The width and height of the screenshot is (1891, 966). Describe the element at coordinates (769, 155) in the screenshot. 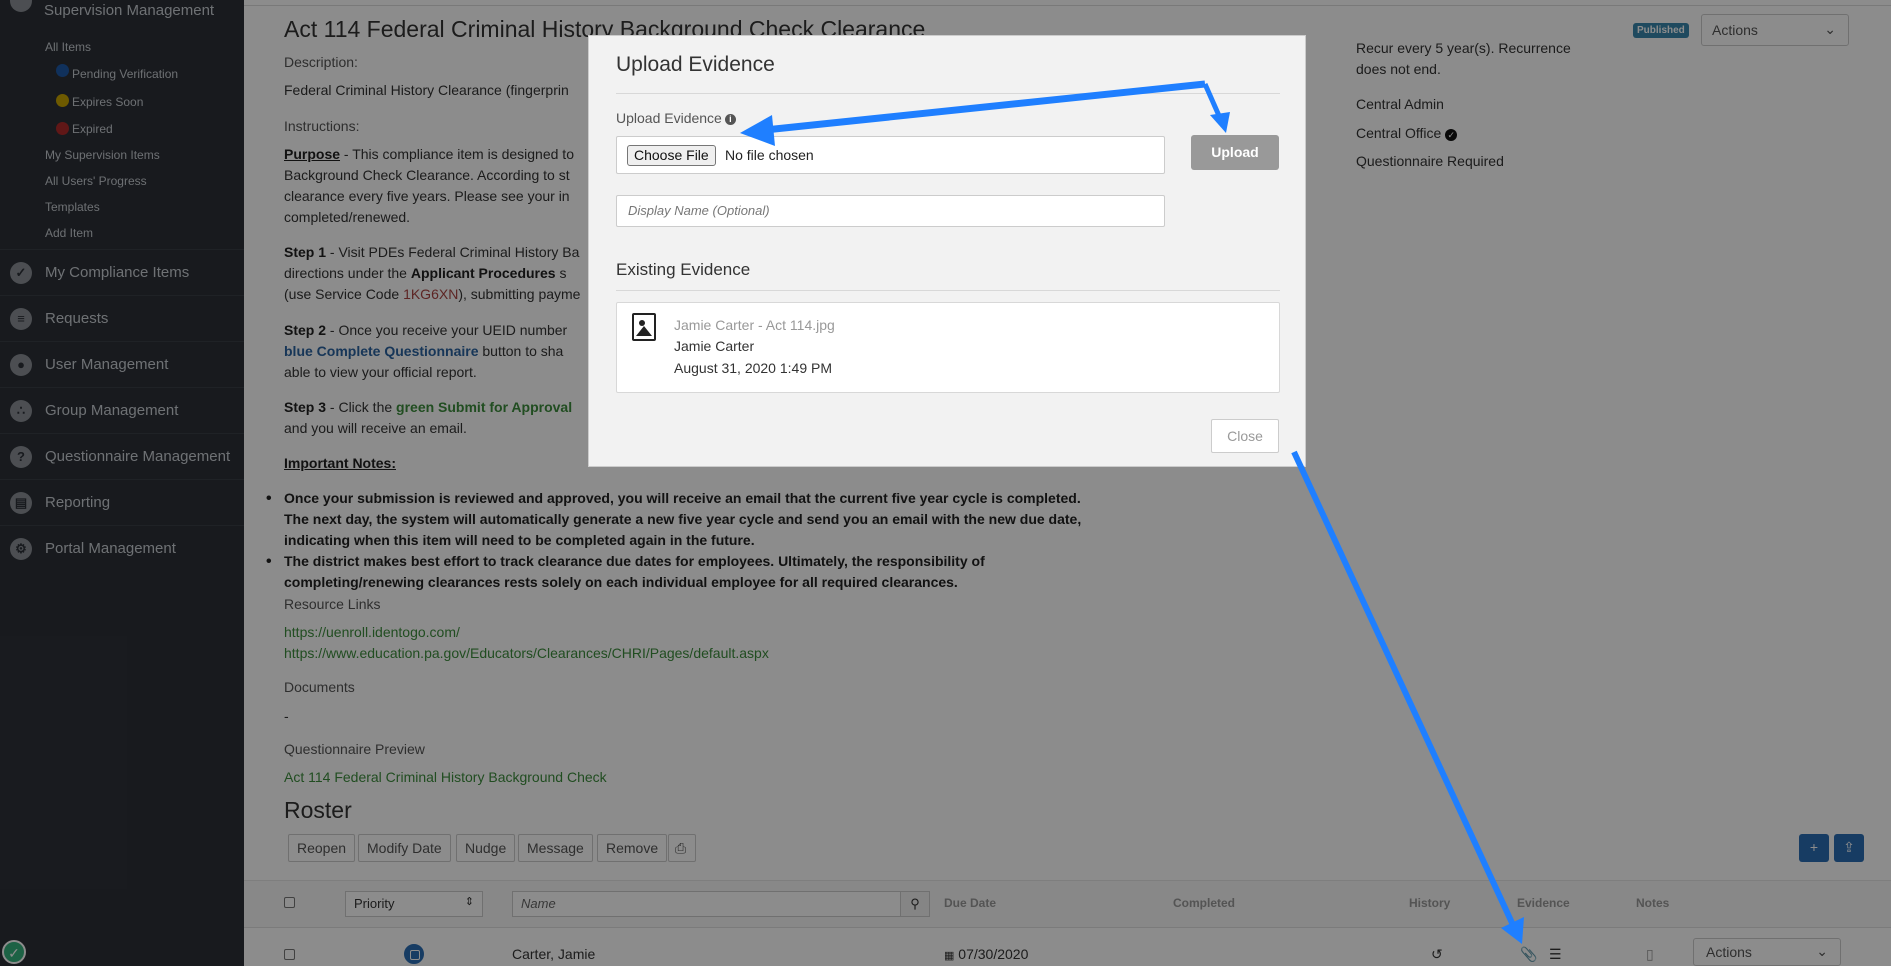

I see `no-file-text: No file chosen` at that location.